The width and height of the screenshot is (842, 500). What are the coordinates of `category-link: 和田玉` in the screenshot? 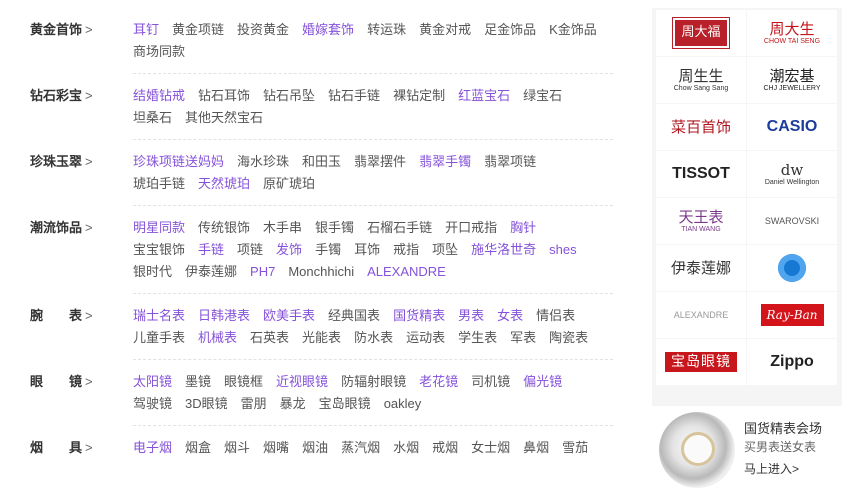 It's located at (321, 162).